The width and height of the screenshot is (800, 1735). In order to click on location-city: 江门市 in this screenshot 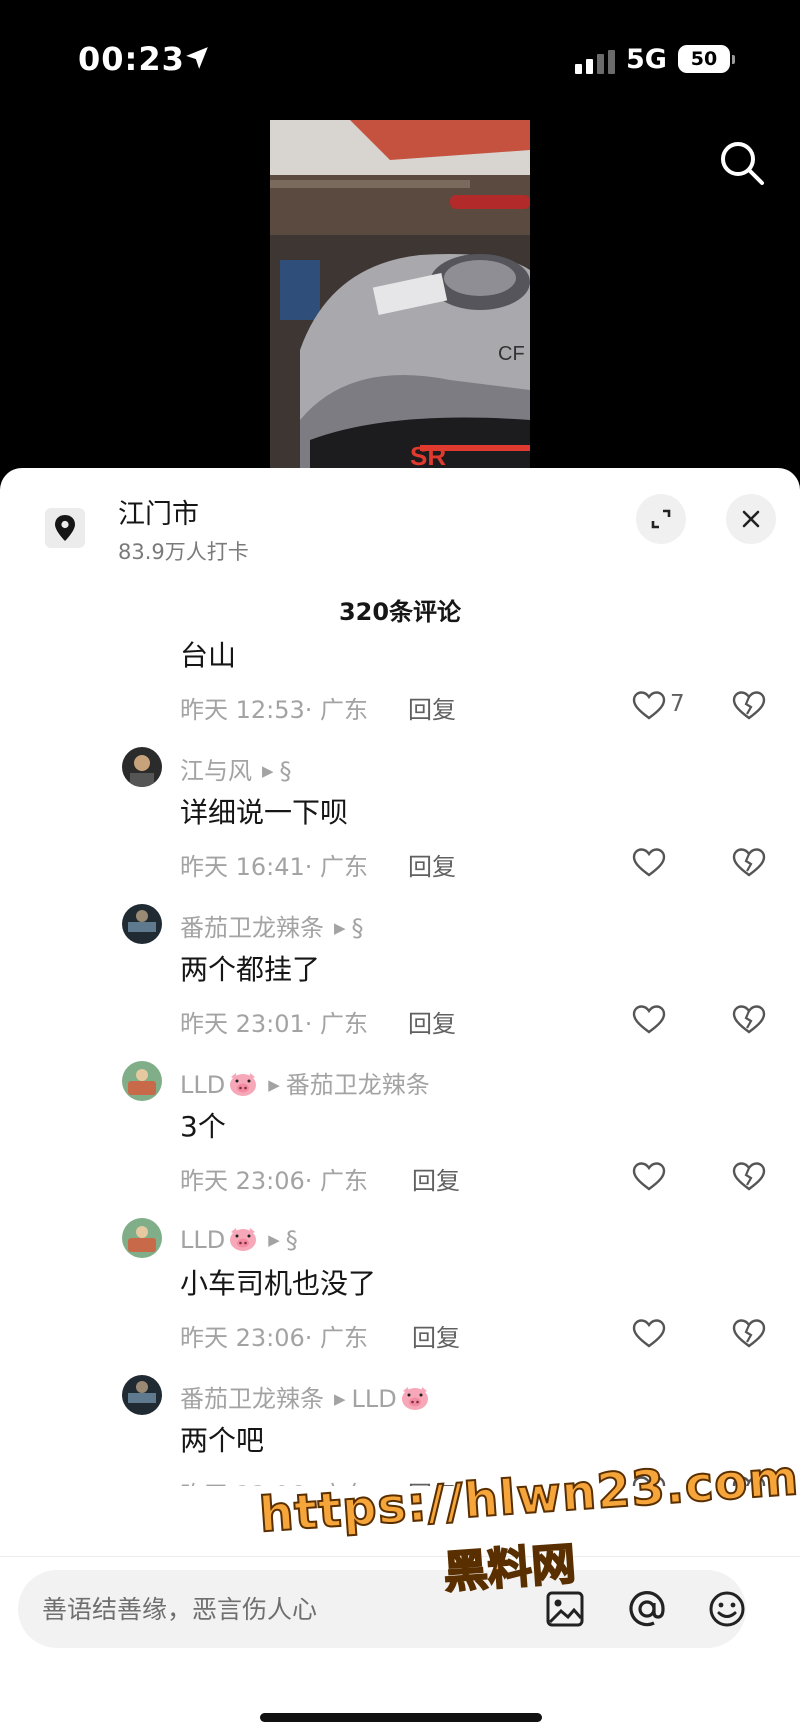, I will do `click(158, 511)`.